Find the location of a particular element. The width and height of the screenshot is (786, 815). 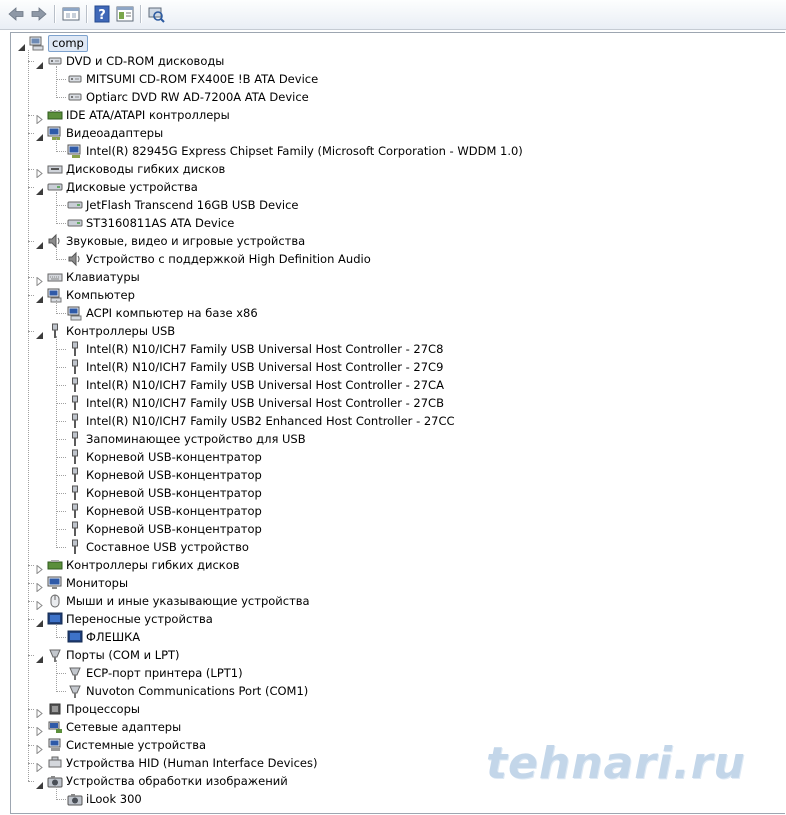

properties-icon is located at coordinates (125, 14).